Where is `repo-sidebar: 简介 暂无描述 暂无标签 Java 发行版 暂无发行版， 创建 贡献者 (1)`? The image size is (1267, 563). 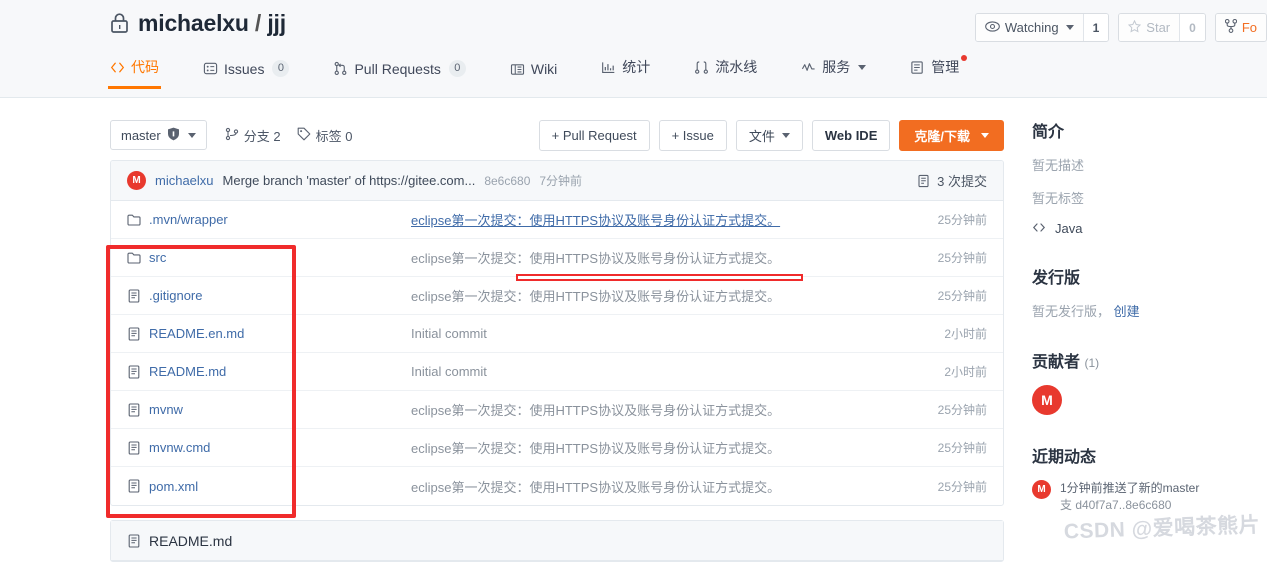 repo-sidebar: 简介 暂无描述 暂无标签 Java 发行版 暂无发行版， 创建 贡献者 (1) is located at coordinates (1146, 316).